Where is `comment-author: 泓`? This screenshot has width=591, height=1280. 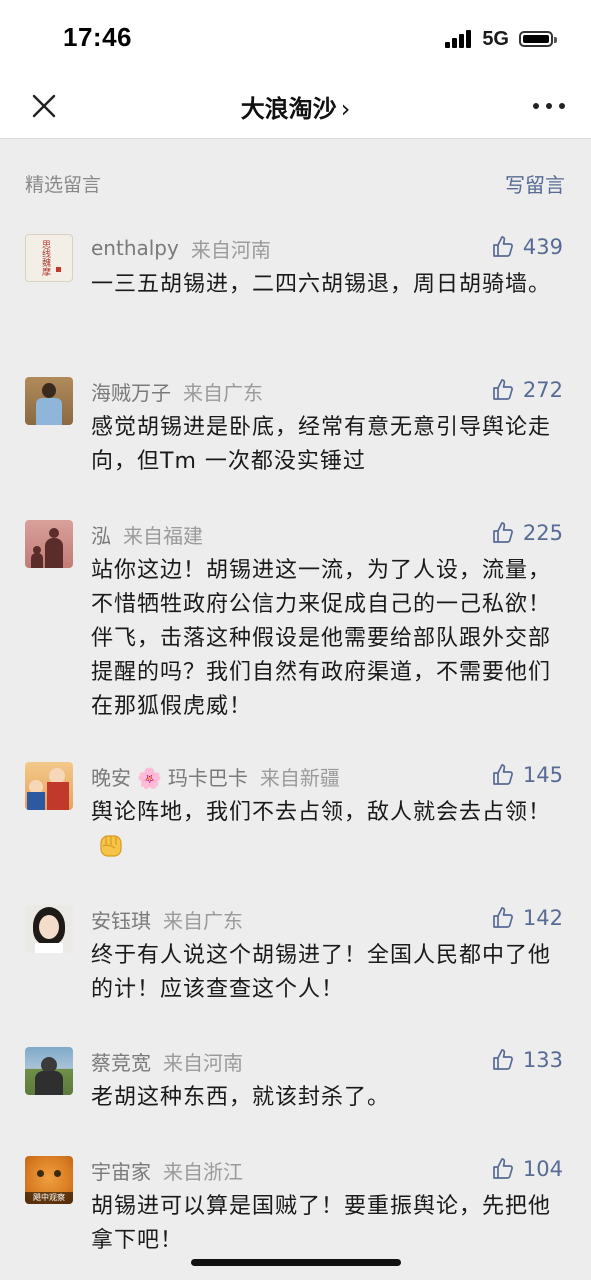 comment-author: 泓 is located at coordinates (101, 534).